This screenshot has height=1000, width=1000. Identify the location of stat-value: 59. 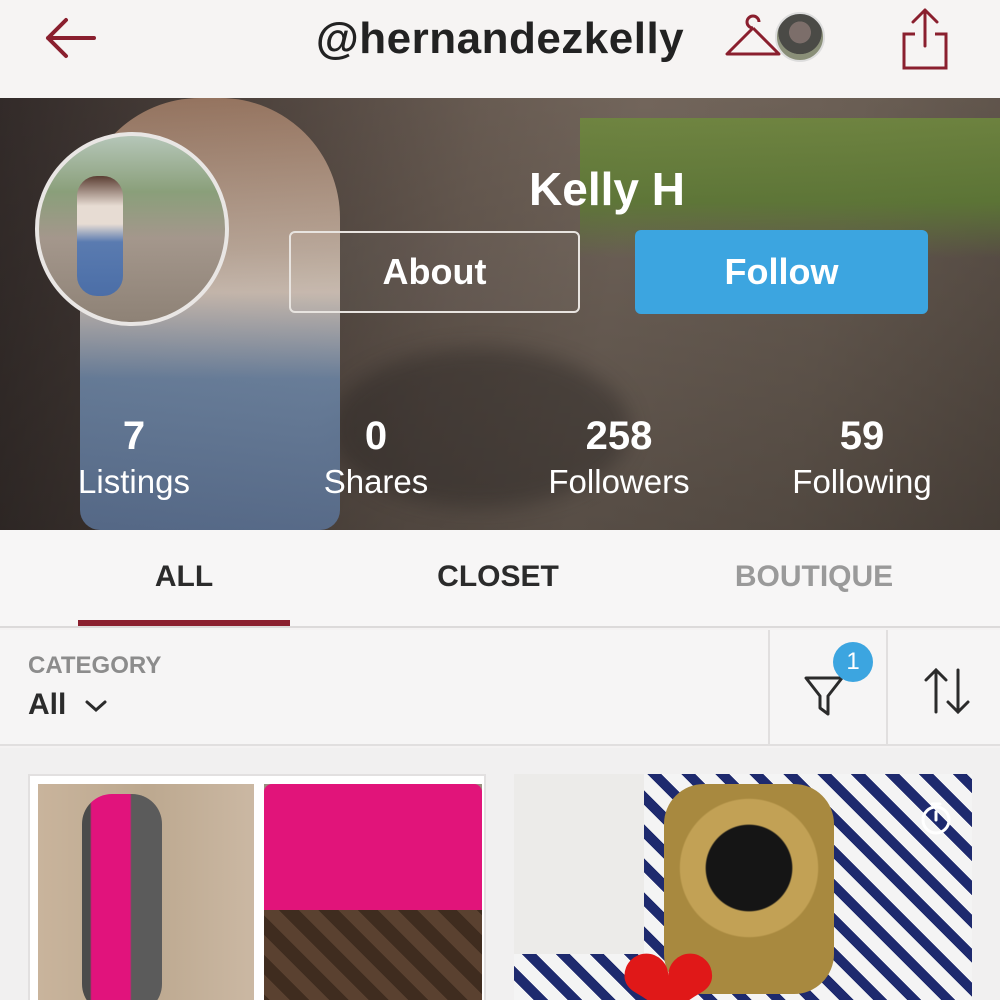
(862, 436).